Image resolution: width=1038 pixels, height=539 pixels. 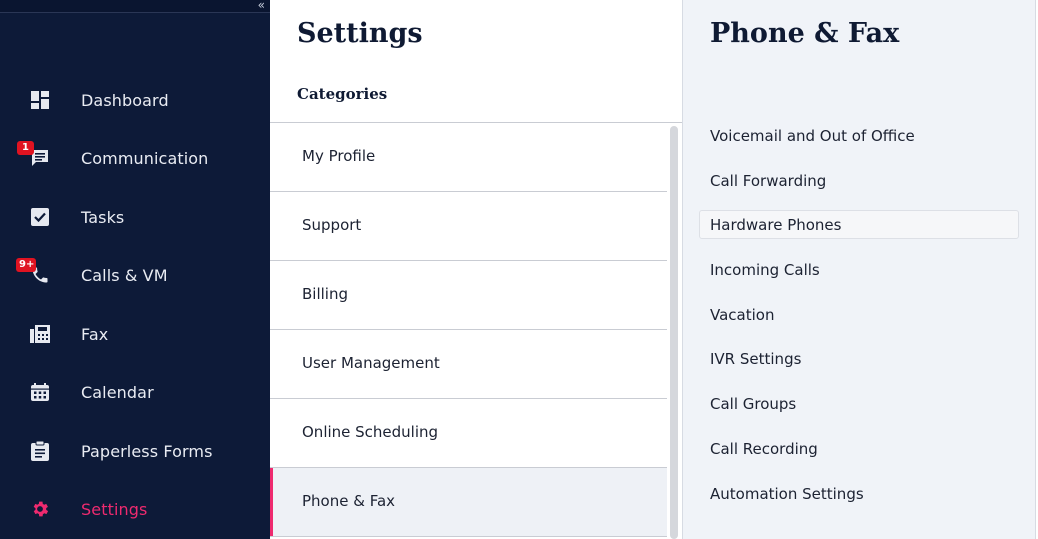 I want to click on category-online-scheduling: Online Scheduling, so click(x=468, y=433).